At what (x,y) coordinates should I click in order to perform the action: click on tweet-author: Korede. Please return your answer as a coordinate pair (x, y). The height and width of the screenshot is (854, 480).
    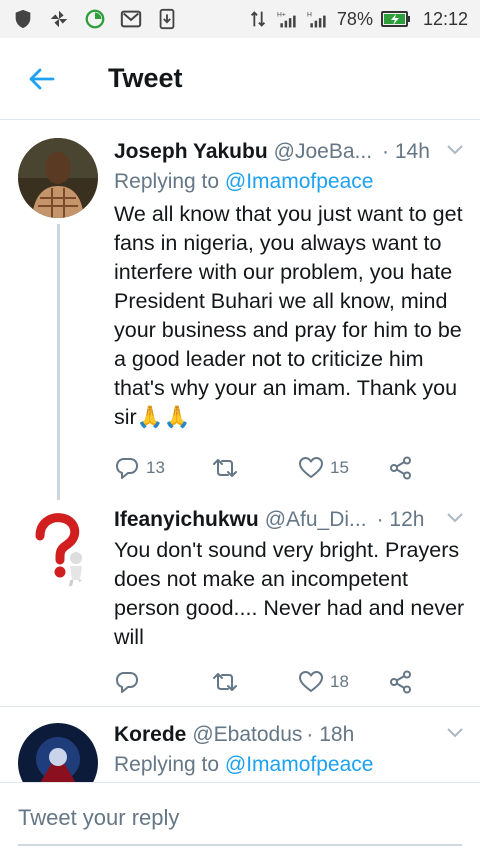
    Looking at the image, I should click on (150, 735).